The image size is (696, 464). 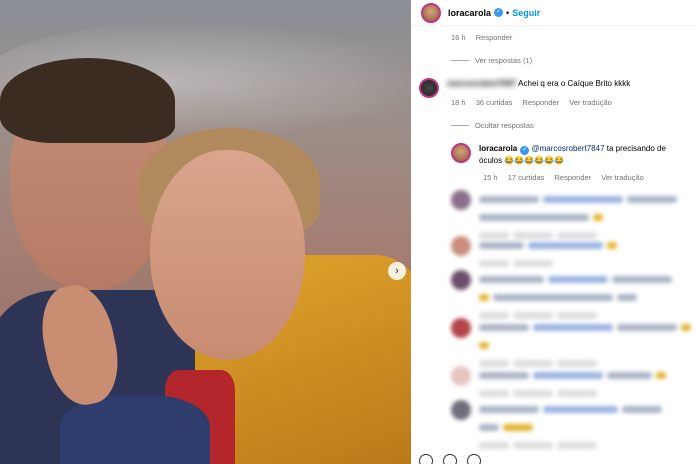 I want to click on post-header: loracarola ✓ • Seguir, so click(x=553, y=13).